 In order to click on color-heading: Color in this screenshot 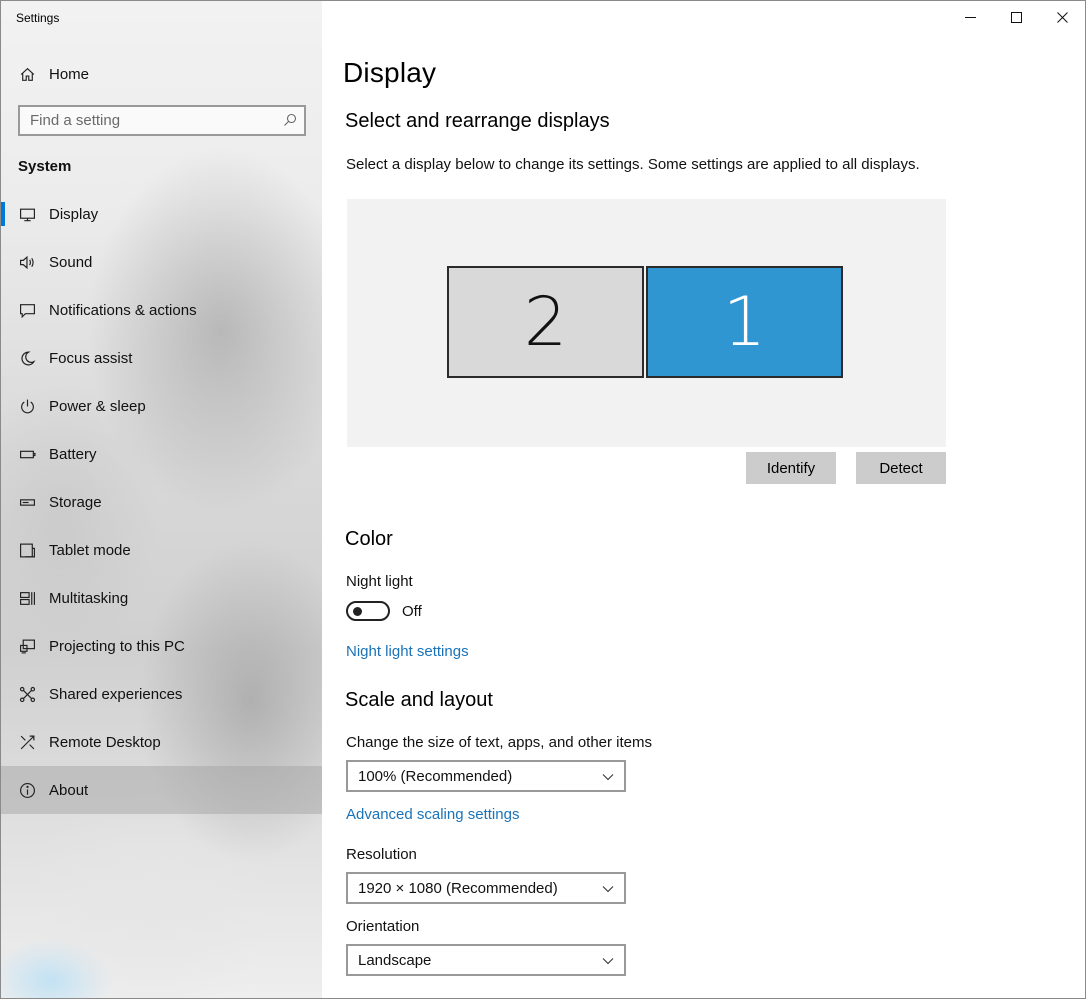, I will do `click(369, 539)`.